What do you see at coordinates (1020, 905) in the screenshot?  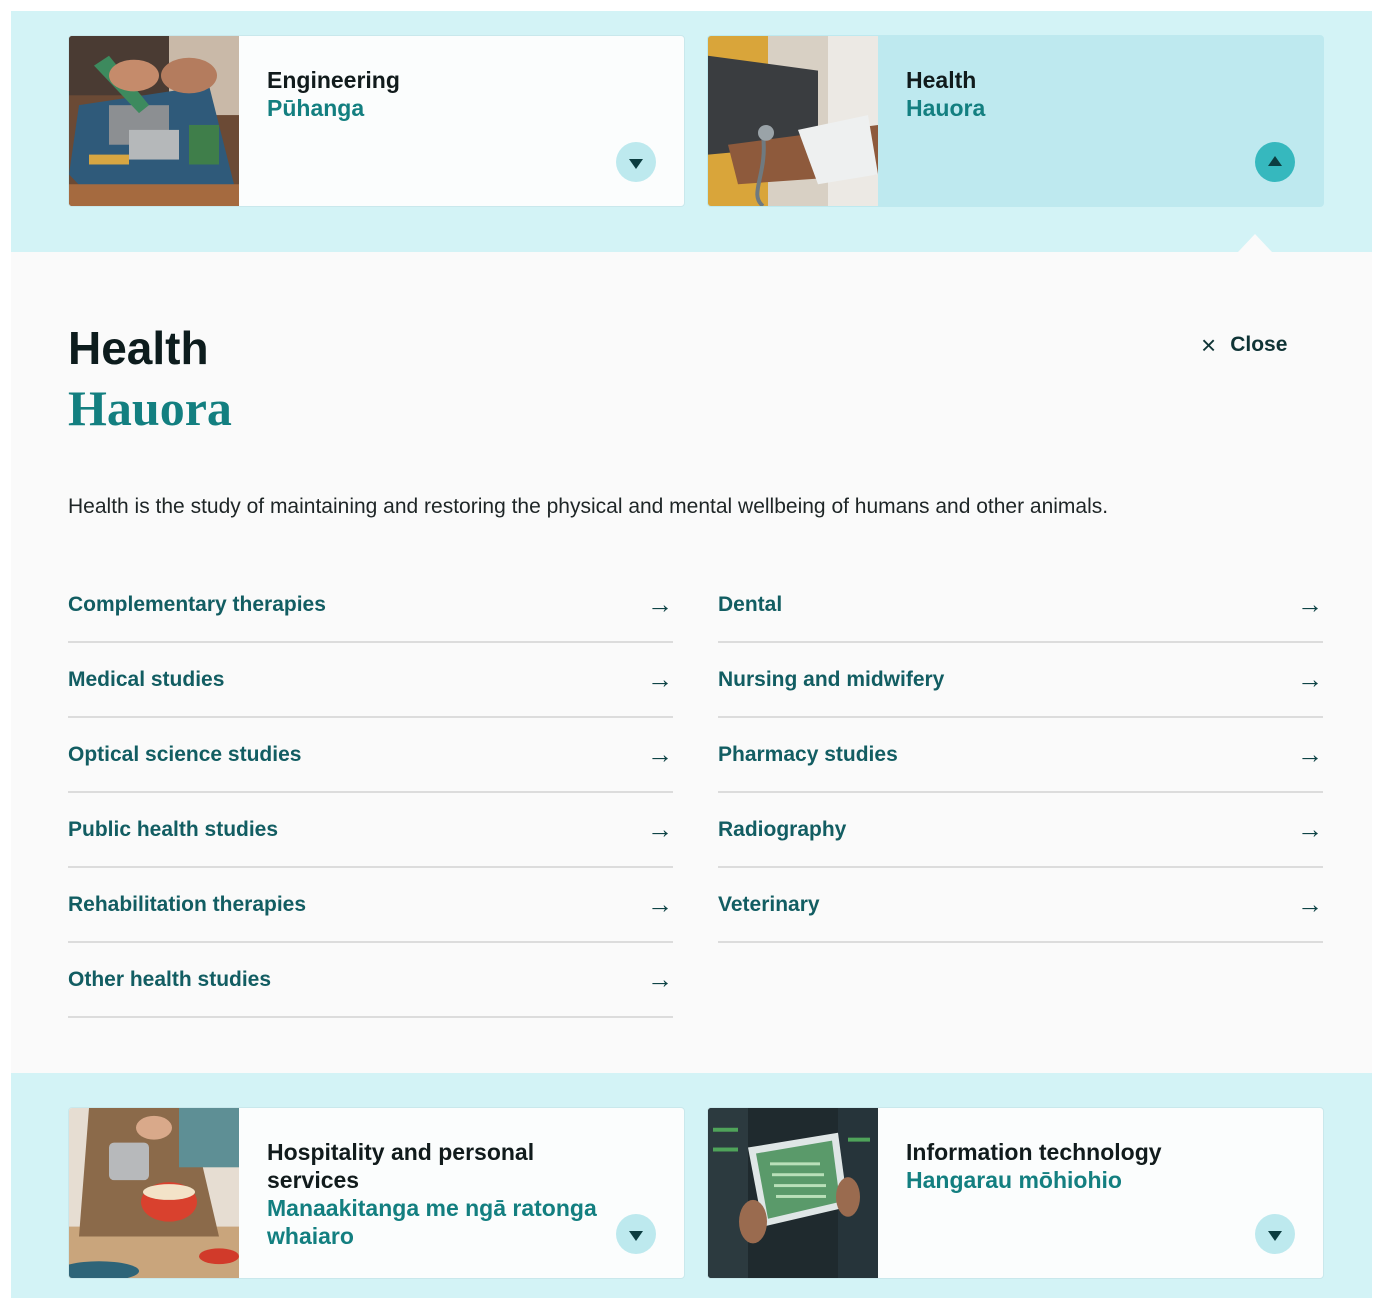 I see `subject-link: Veterinary →` at bounding box center [1020, 905].